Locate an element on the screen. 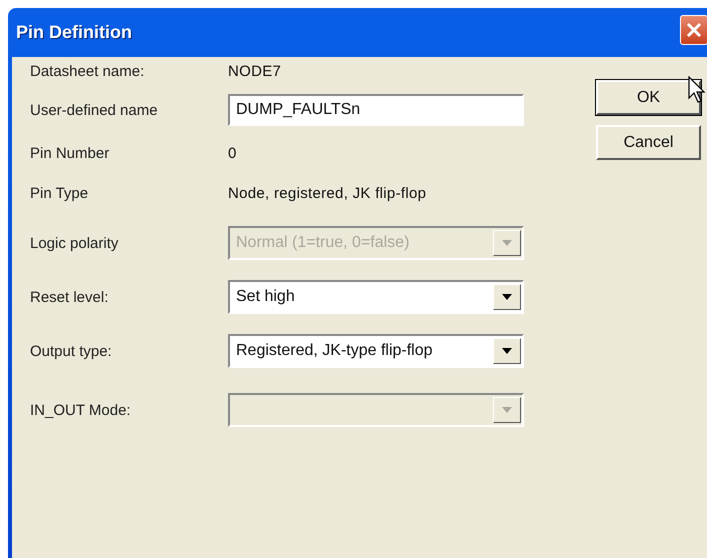  dropdown-field: Set high is located at coordinates (376, 297).